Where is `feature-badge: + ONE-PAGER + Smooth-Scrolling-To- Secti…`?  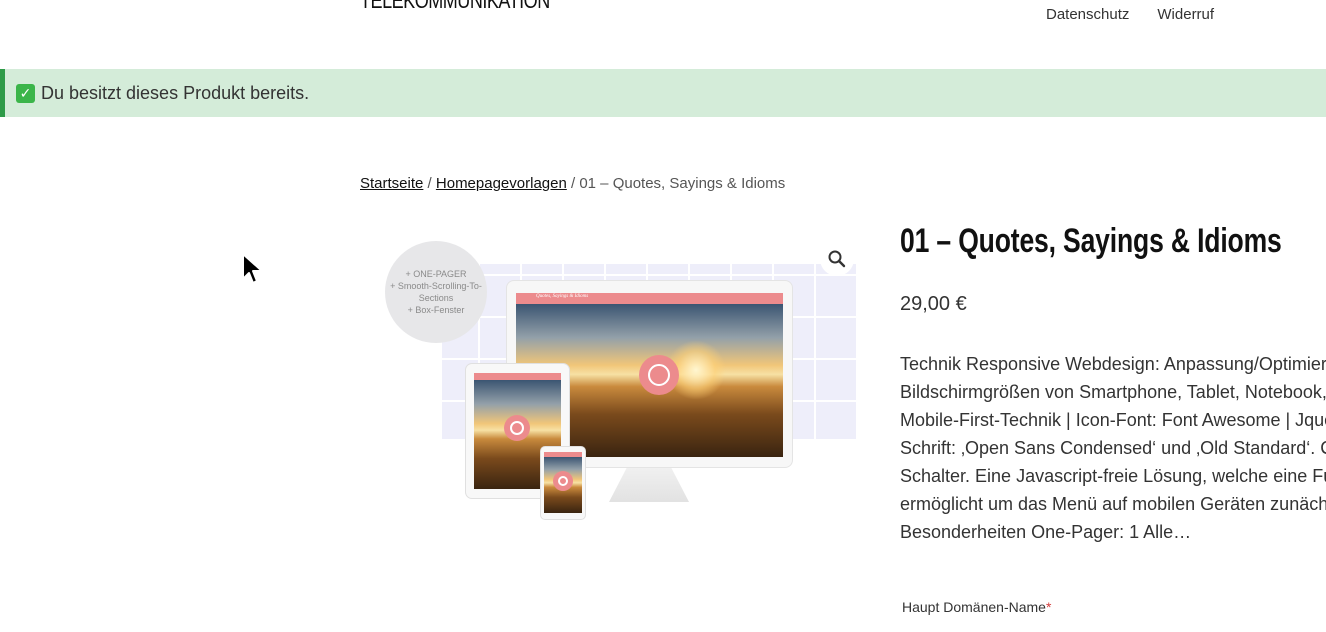
feature-badge: + ONE-PAGER + Smooth-Scrolling-To- Secti… is located at coordinates (436, 292).